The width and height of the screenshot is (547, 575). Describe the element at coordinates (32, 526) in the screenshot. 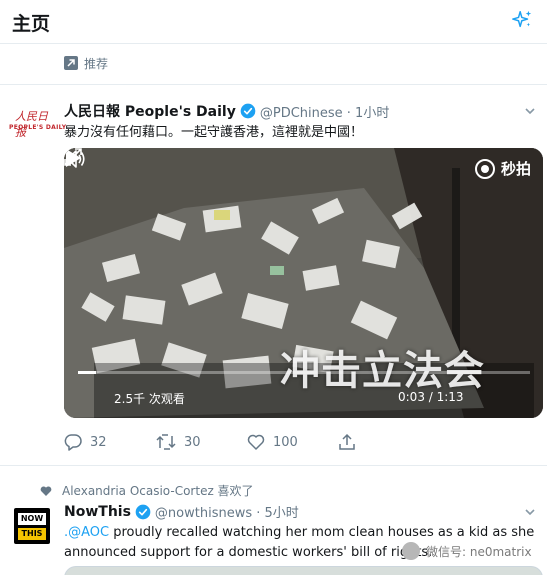

I see `avatar: NOW THIS` at that location.